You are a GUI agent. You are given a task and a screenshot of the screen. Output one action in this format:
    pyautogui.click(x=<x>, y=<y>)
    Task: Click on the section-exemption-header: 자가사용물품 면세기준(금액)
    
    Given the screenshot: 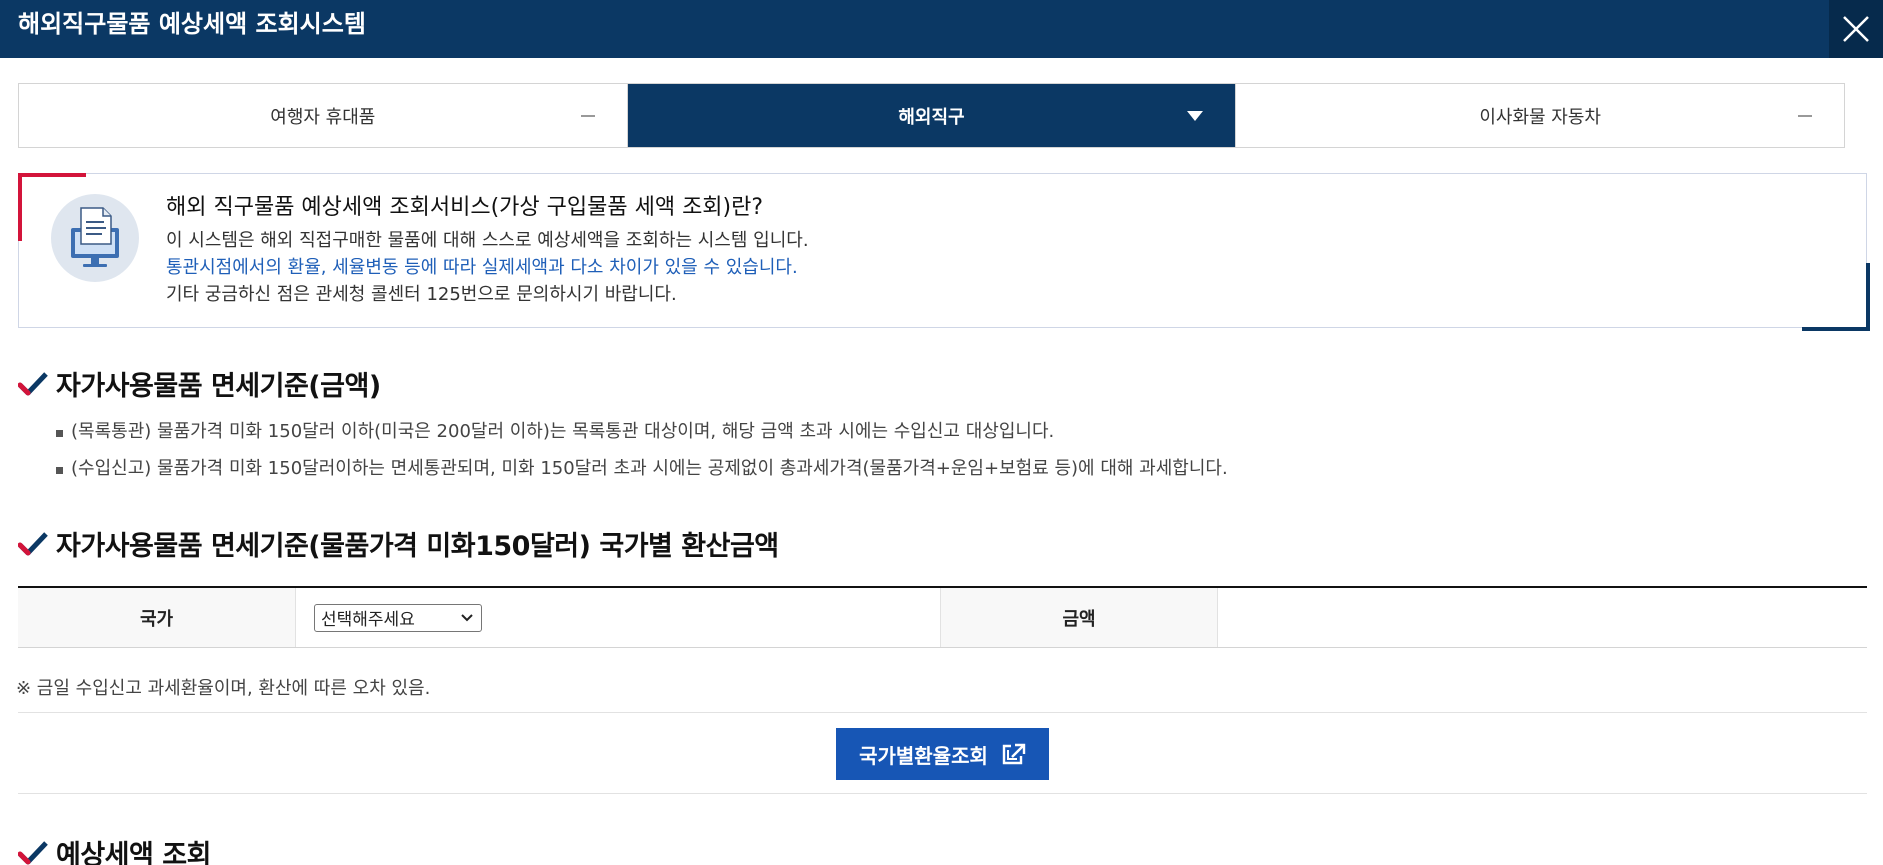 What is the action you would take?
    pyautogui.click(x=199, y=383)
    